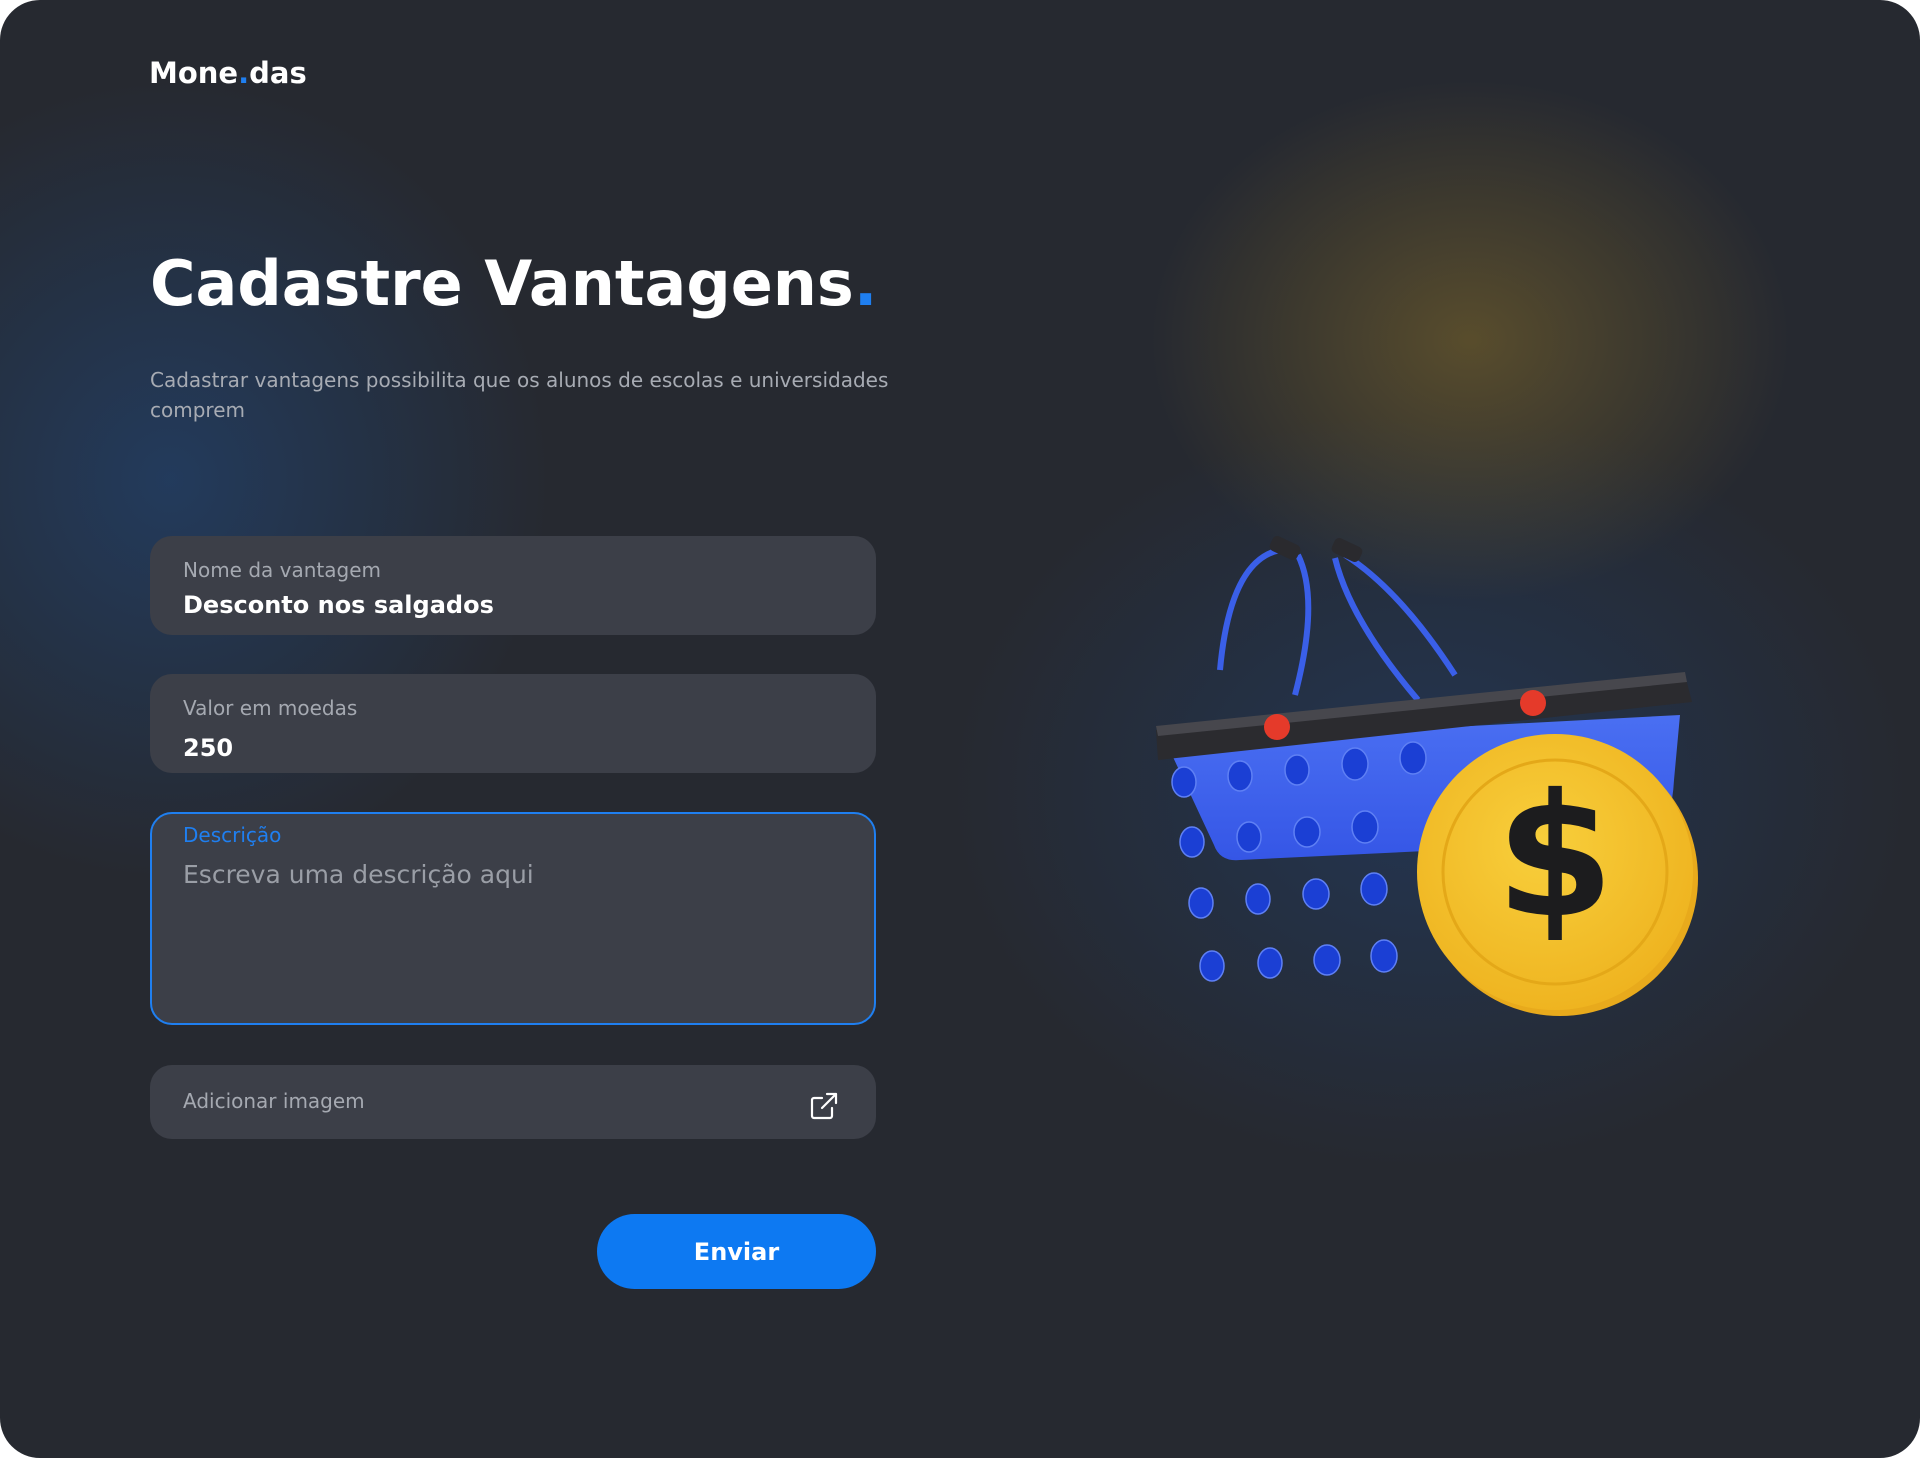 The width and height of the screenshot is (1920, 1458). I want to click on description-input, so click(508, 930).